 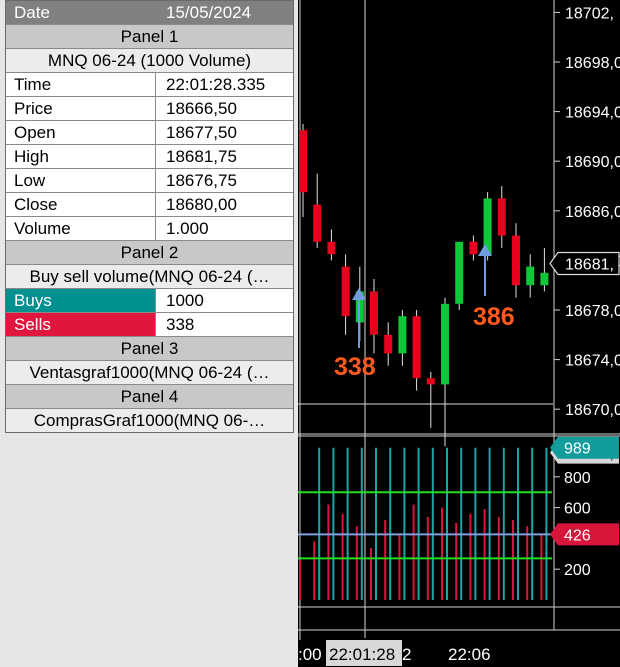 I want to click on ohlc-row: High 18681,75, so click(x=149, y=157).